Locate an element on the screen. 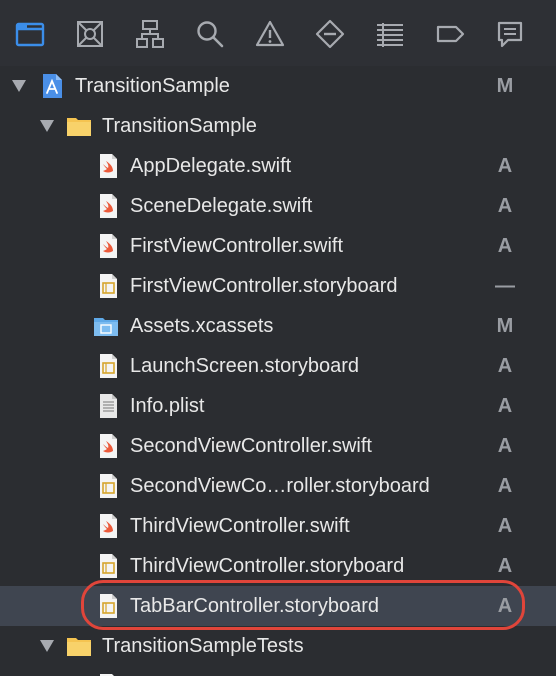 This screenshot has height=676, width=556. breakpoint-navigator-icon is located at coordinates (450, 34).